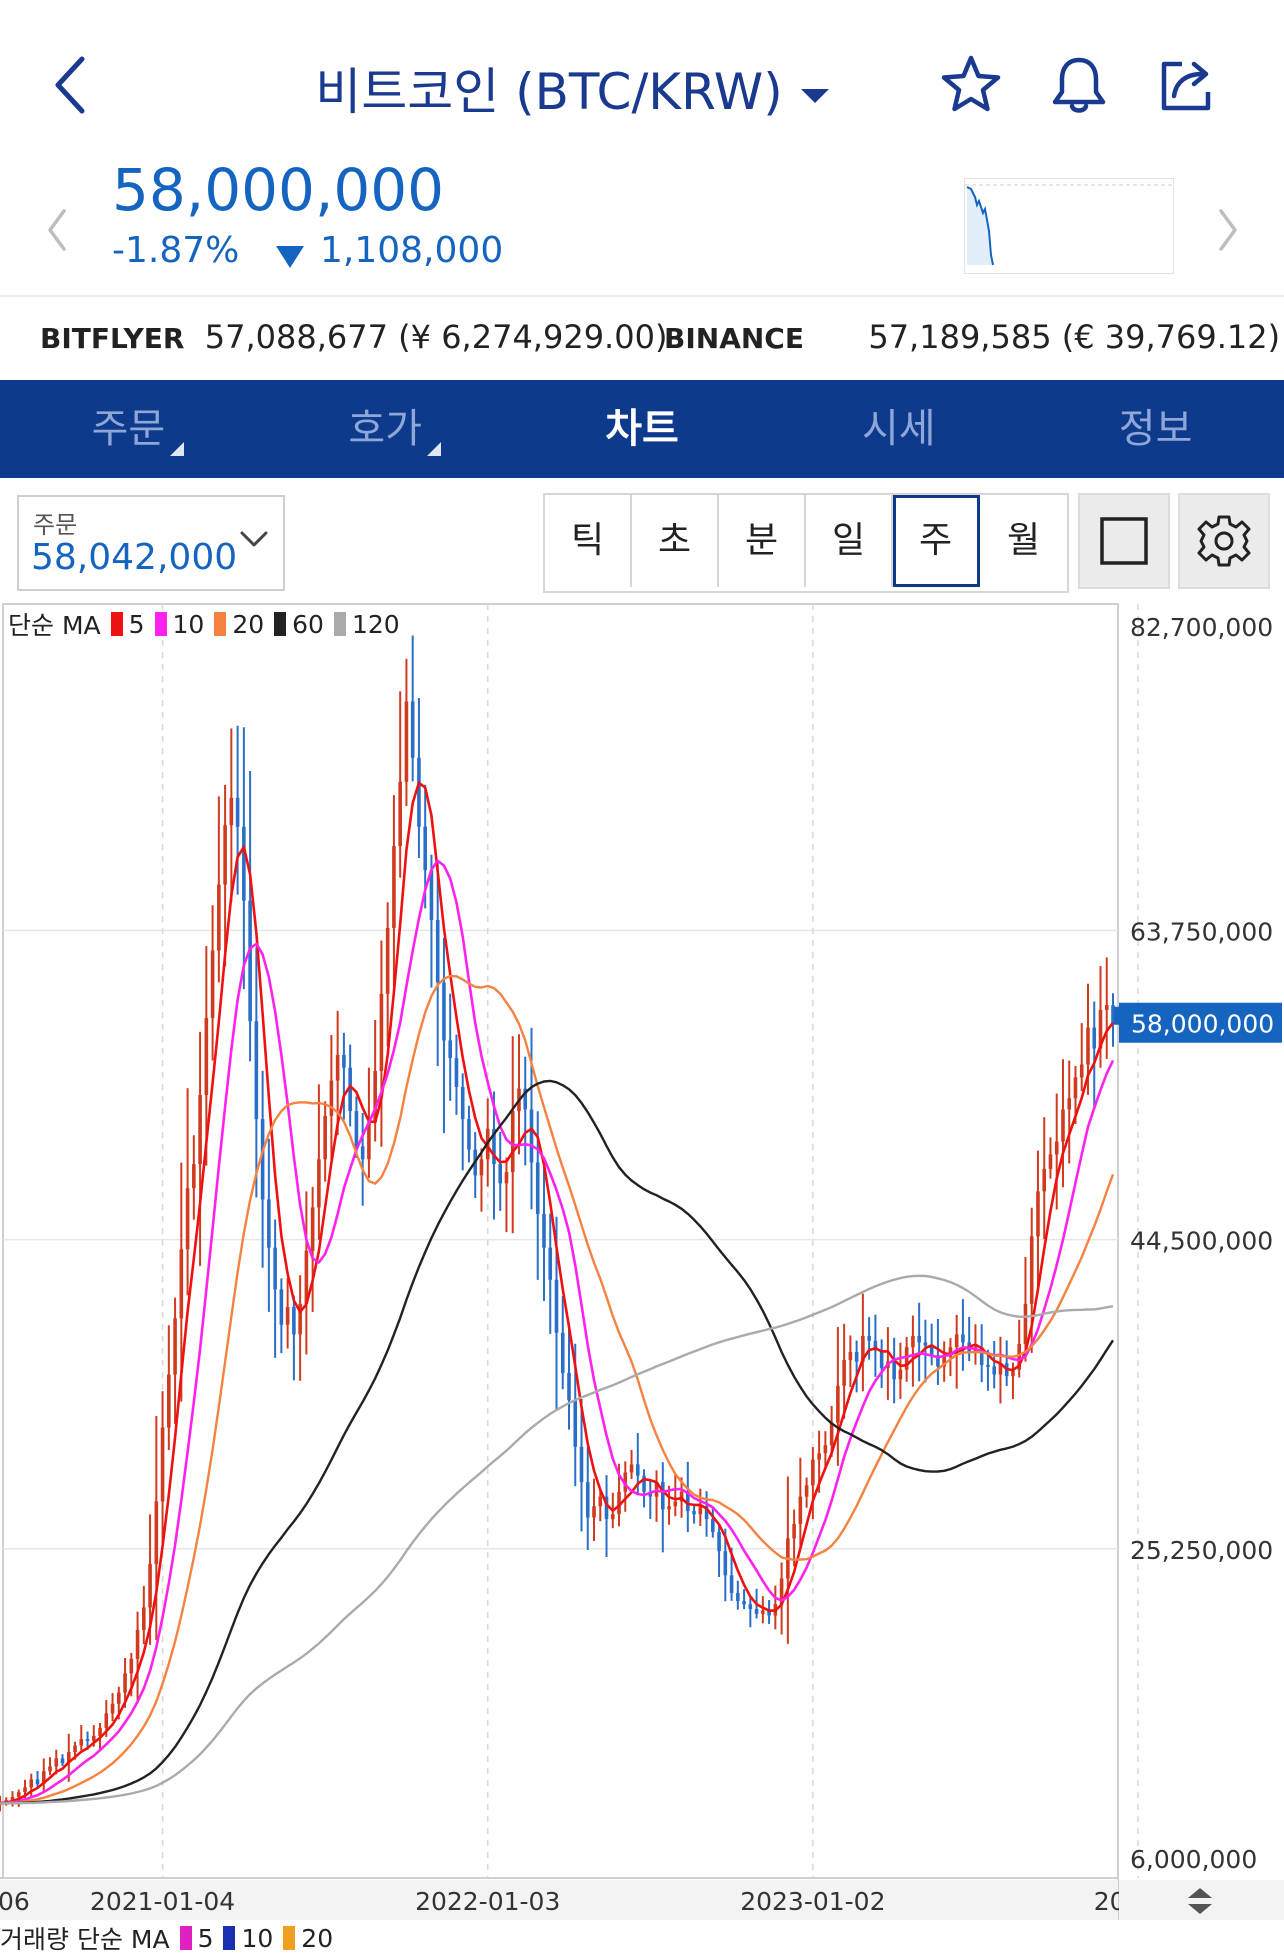  I want to click on prev-coin-icon, so click(57, 230).